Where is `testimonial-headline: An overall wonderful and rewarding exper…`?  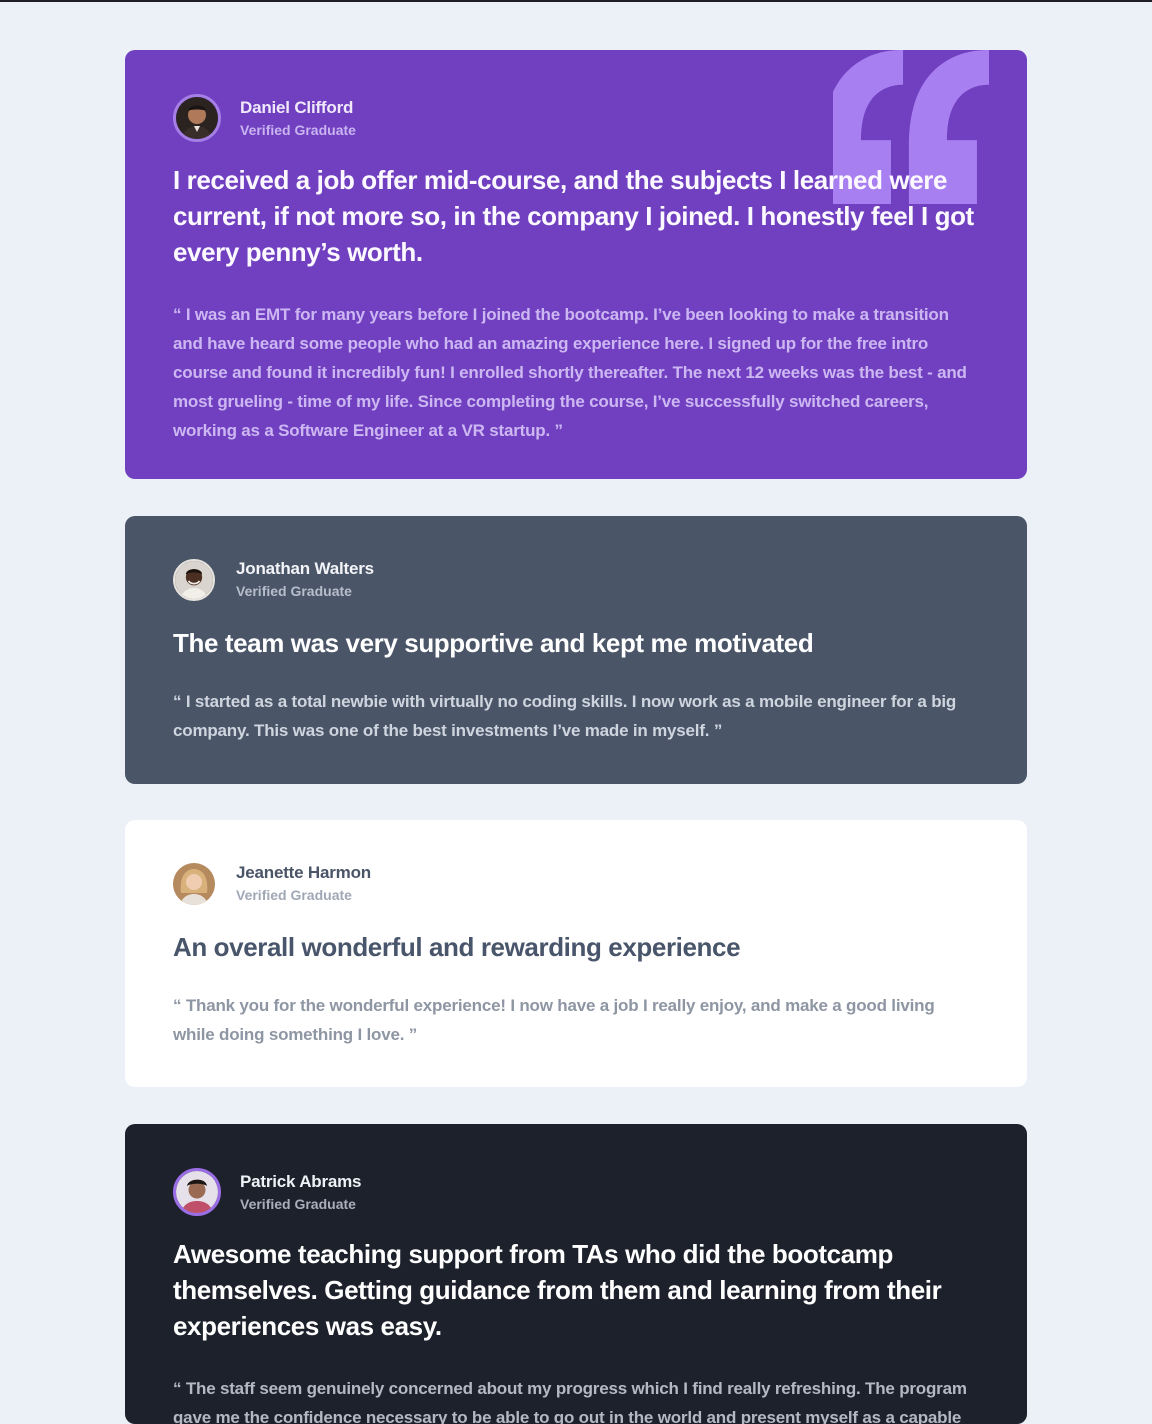
testimonial-headline: An overall wonderful and rewarding exper… is located at coordinates (457, 947).